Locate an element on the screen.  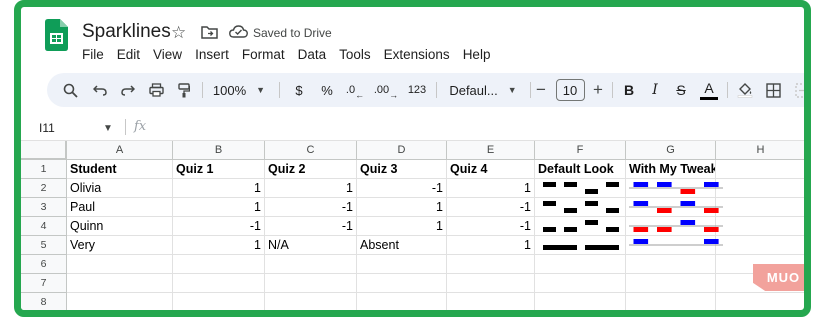
menu-help: Help is located at coordinates (477, 54).